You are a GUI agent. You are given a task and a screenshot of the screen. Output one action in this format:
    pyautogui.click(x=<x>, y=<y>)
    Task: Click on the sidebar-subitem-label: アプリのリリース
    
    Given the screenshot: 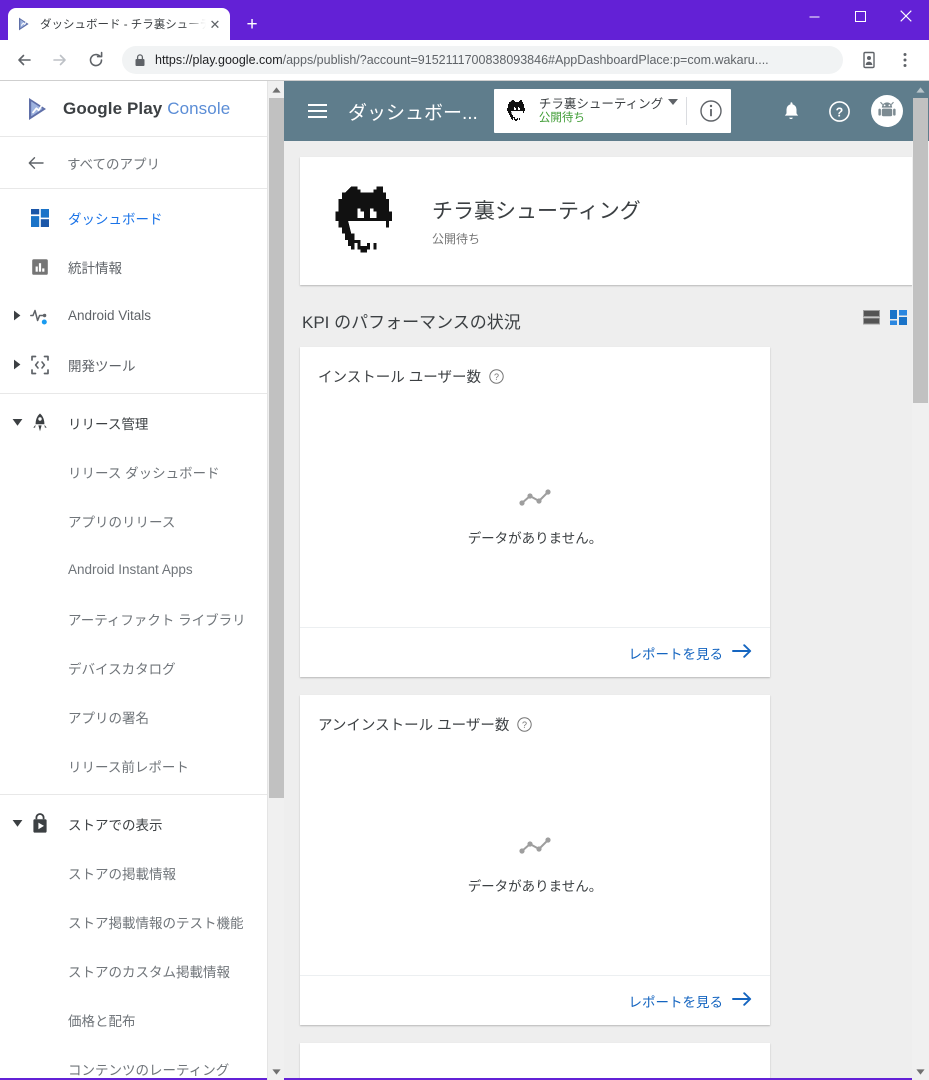 What is the action you would take?
    pyautogui.click(x=122, y=522)
    